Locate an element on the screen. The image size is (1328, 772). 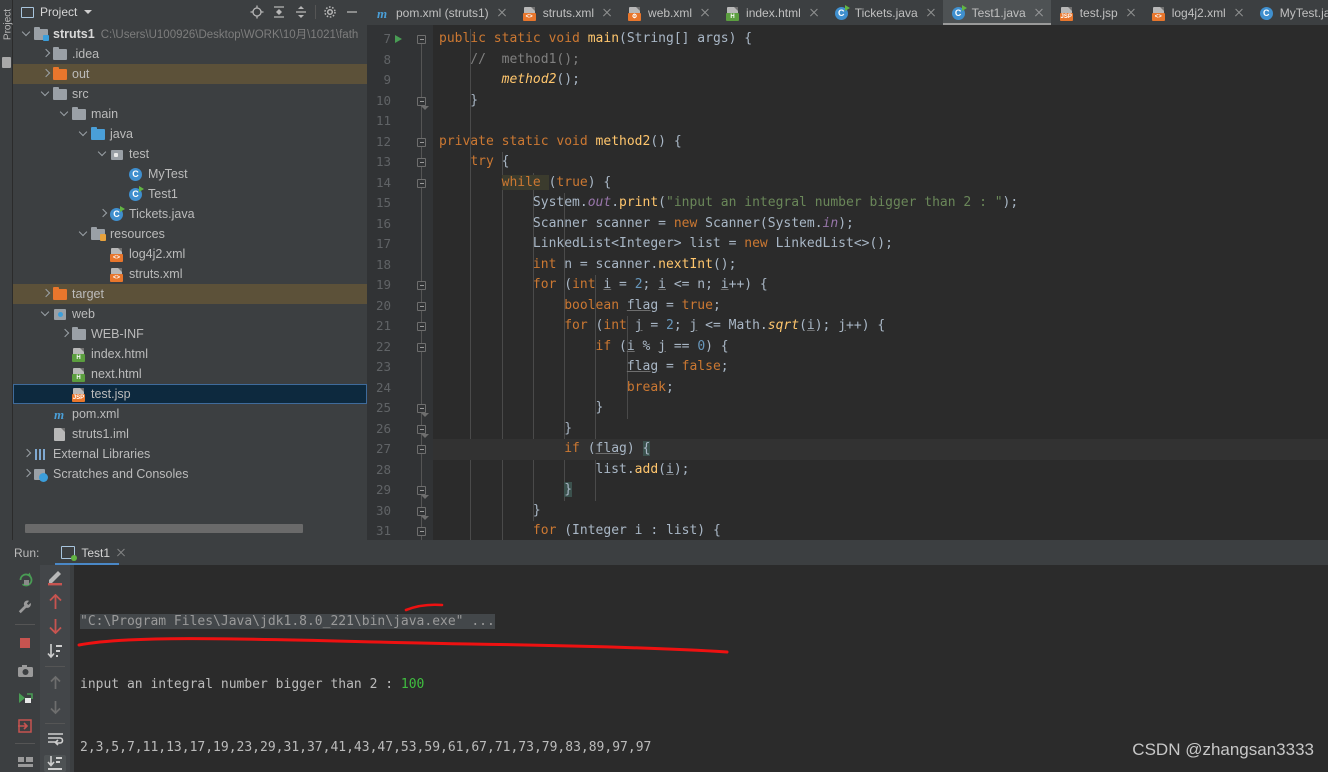
run-tab-test1: Test1 is located at coordinates (94, 552).